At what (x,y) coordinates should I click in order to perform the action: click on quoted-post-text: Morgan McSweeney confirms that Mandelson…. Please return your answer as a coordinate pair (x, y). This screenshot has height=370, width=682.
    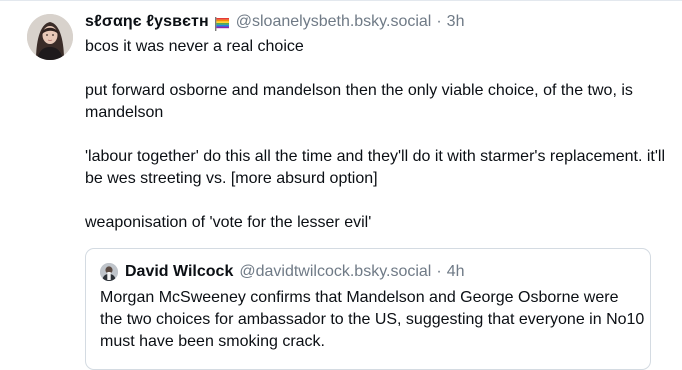
    Looking at the image, I should click on (372, 319).